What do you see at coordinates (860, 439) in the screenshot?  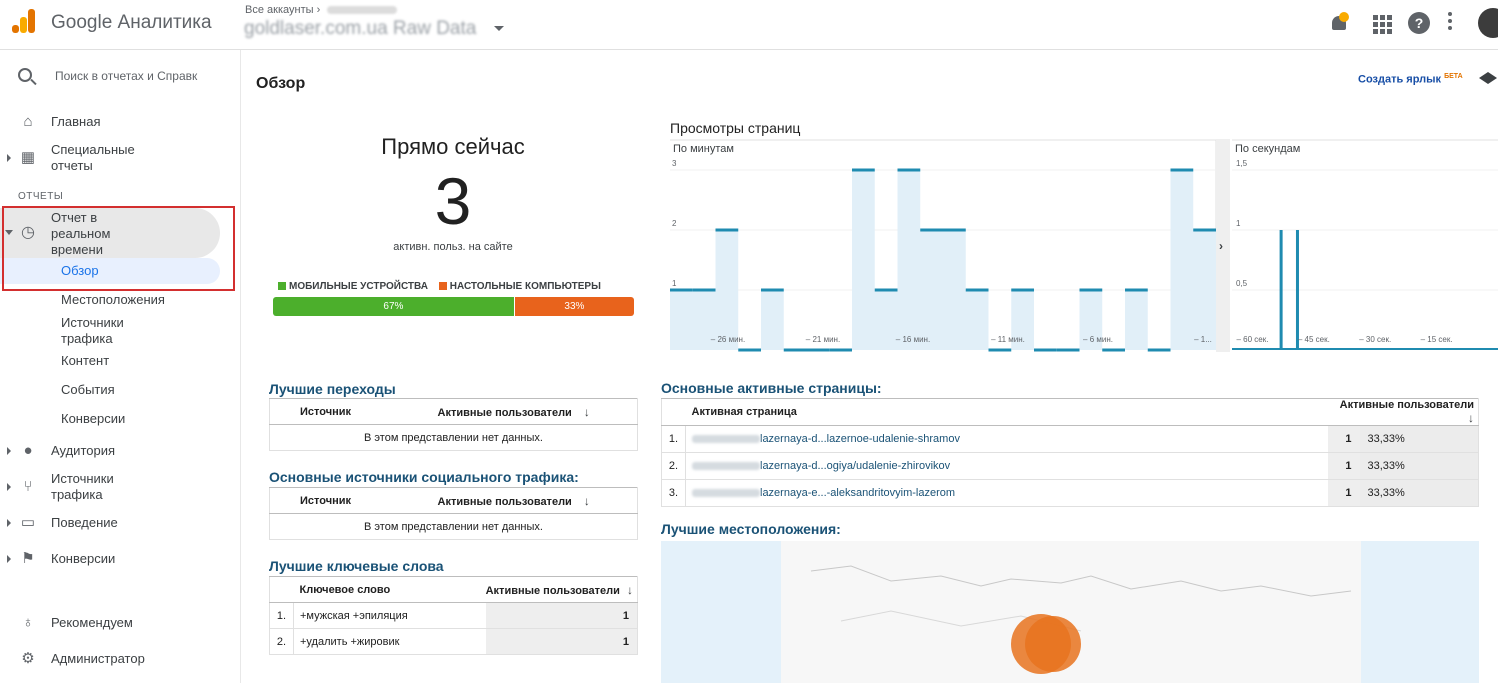 I see `page-path: lazernaya-d...lazernoe-udalenie-shramov` at bounding box center [860, 439].